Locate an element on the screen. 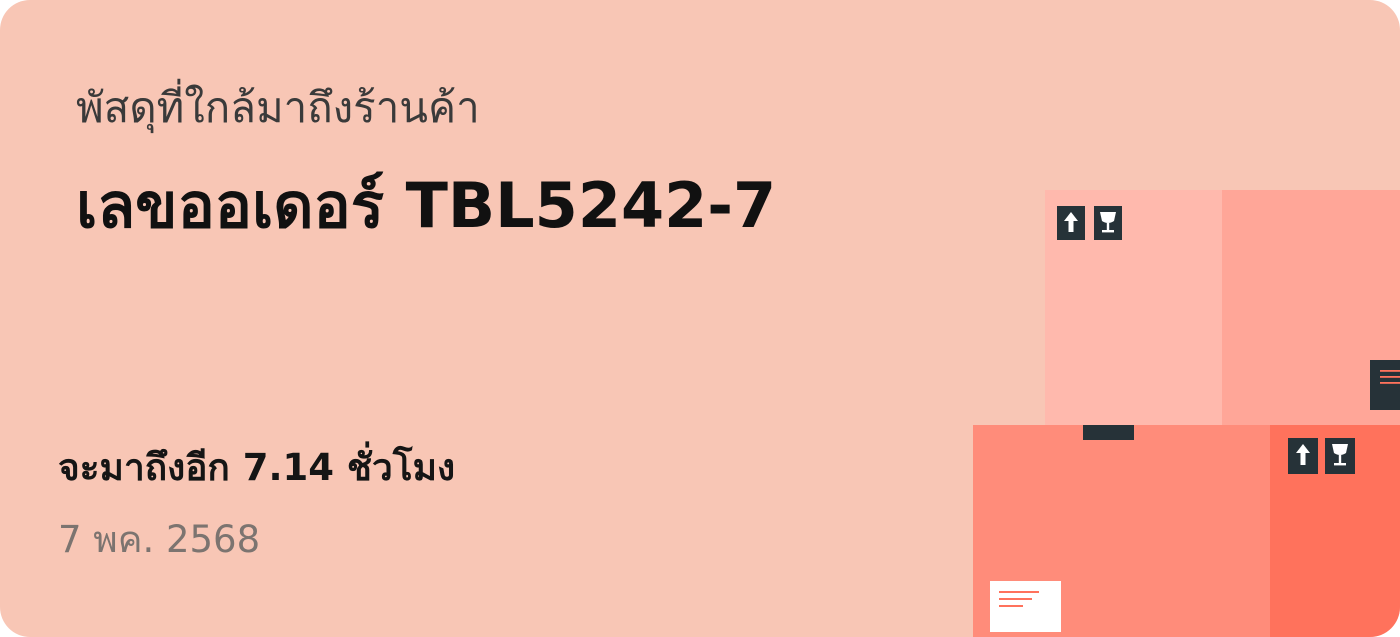 The width and height of the screenshot is (1400, 637). shipping-label-side is located at coordinates (1385, 385).